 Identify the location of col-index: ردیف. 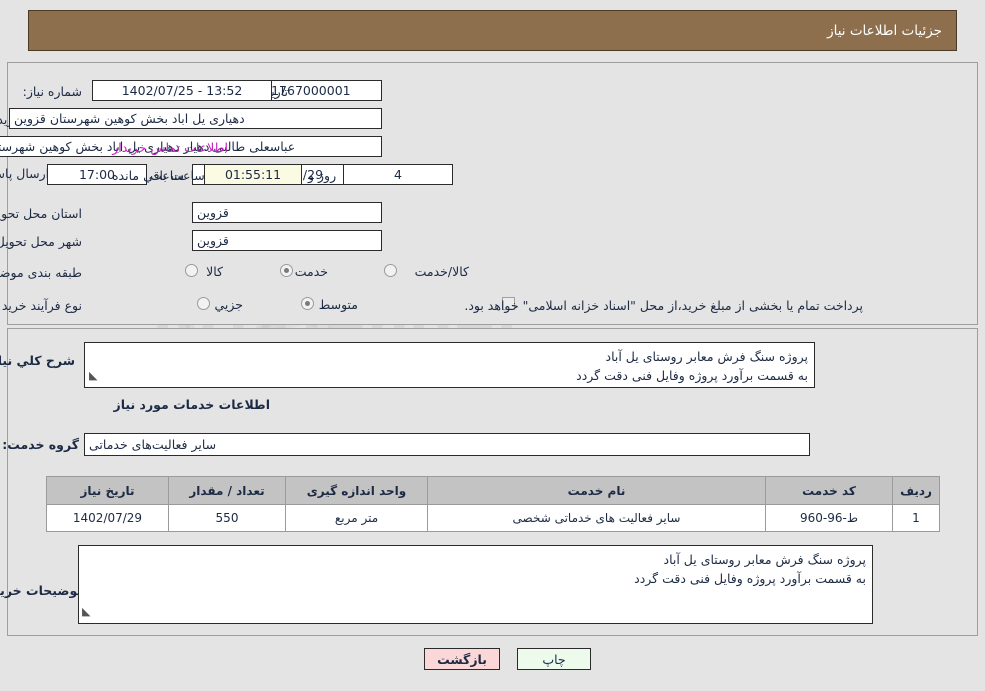
(916, 490).